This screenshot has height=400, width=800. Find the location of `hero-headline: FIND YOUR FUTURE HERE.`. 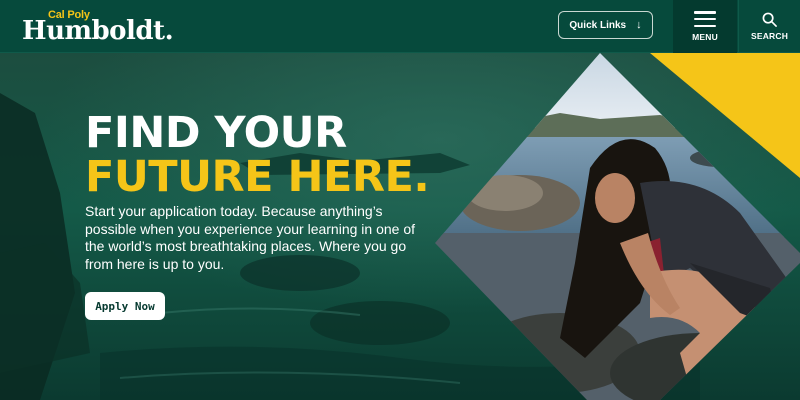

hero-headline: FIND YOUR FUTURE HERE. is located at coordinates (257, 155).